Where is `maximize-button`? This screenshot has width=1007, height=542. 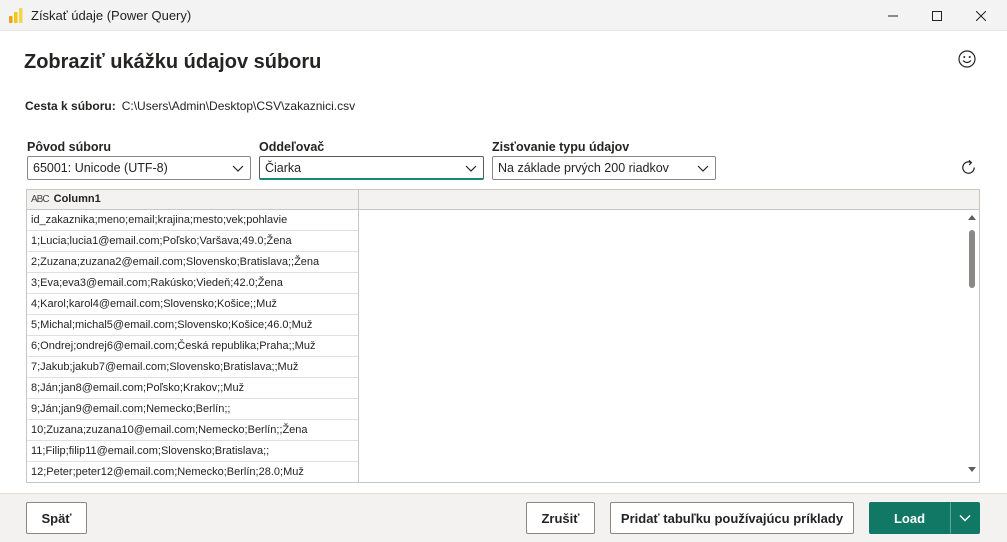 maximize-button is located at coordinates (937, 15).